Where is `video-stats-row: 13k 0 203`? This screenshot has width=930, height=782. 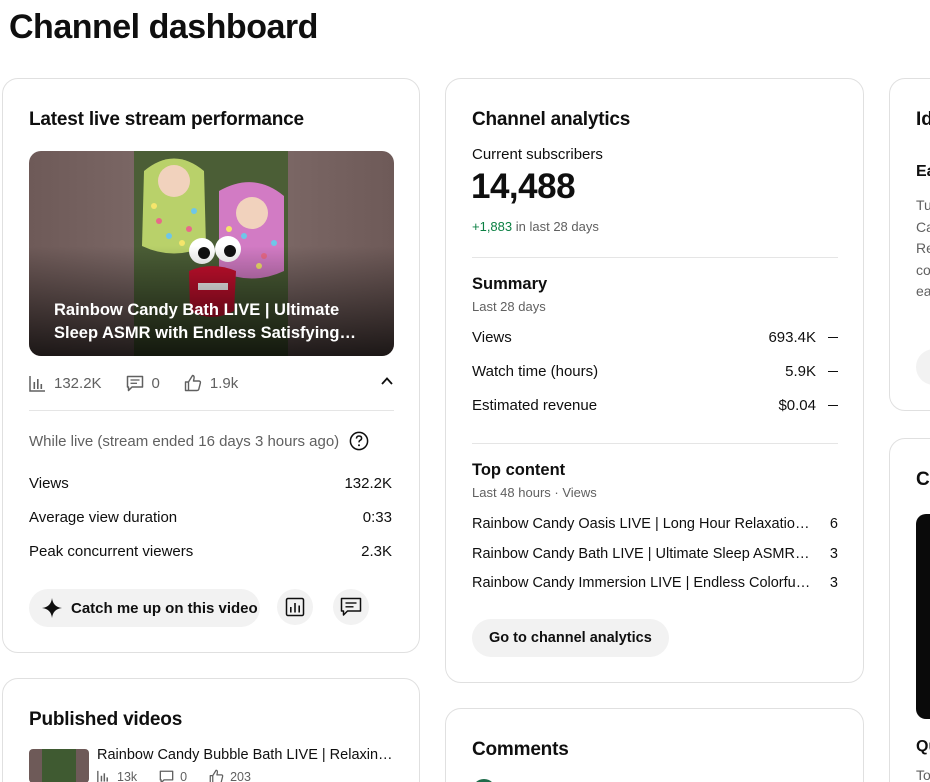 video-stats-row: 13k 0 203 is located at coordinates (185, 775).